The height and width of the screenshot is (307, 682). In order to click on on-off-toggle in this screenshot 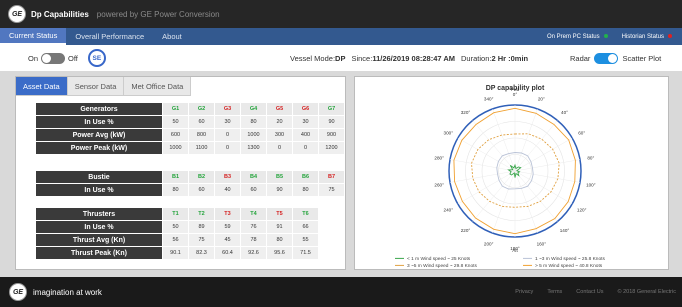, I will do `click(53, 58)`.